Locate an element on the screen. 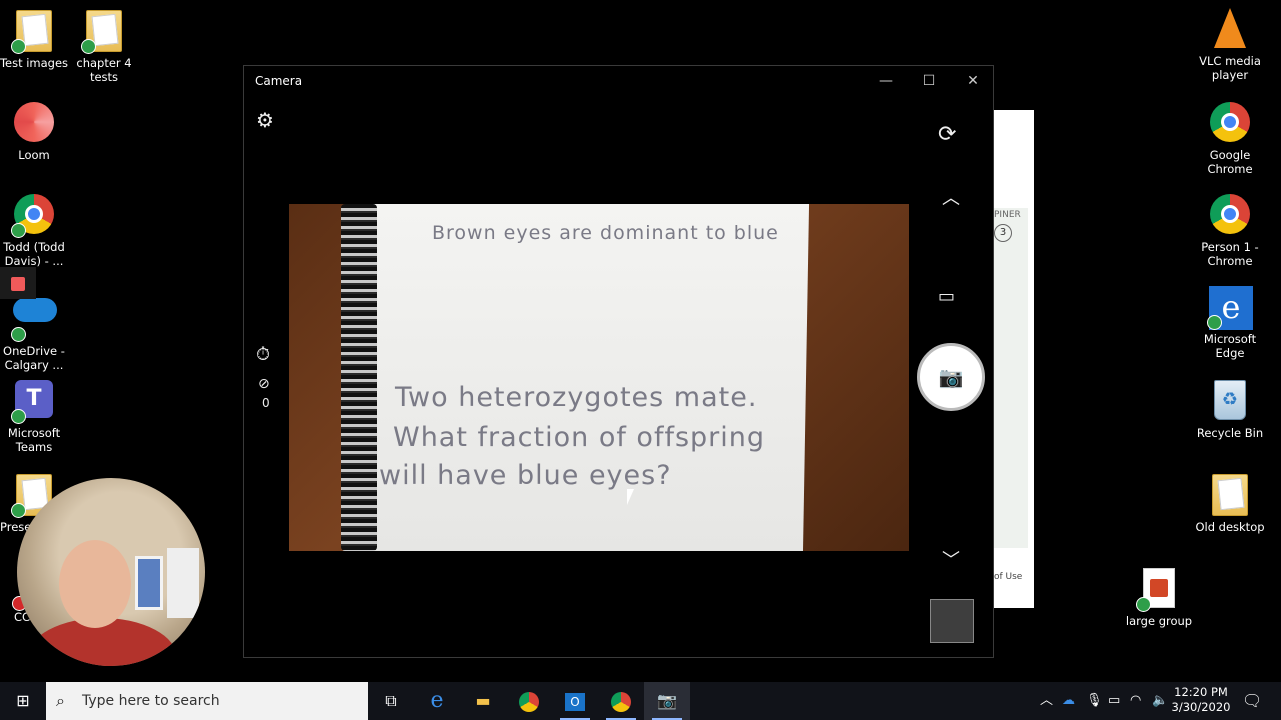  desktop-icon-teams: T Microsoft Teams is located at coordinates (37, 417).